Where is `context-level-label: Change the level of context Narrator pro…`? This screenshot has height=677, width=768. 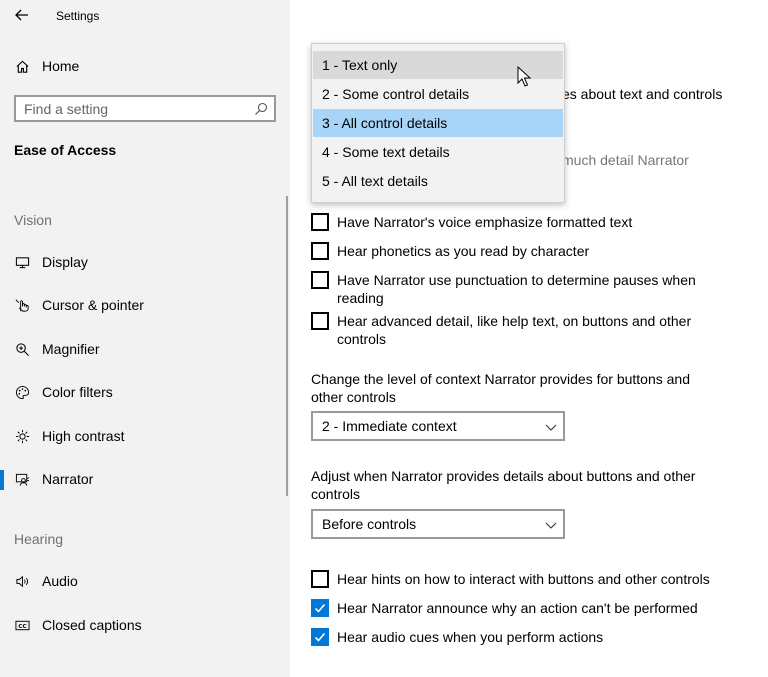 context-level-label: Change the level of context Narrator pro… is located at coordinates (500, 388).